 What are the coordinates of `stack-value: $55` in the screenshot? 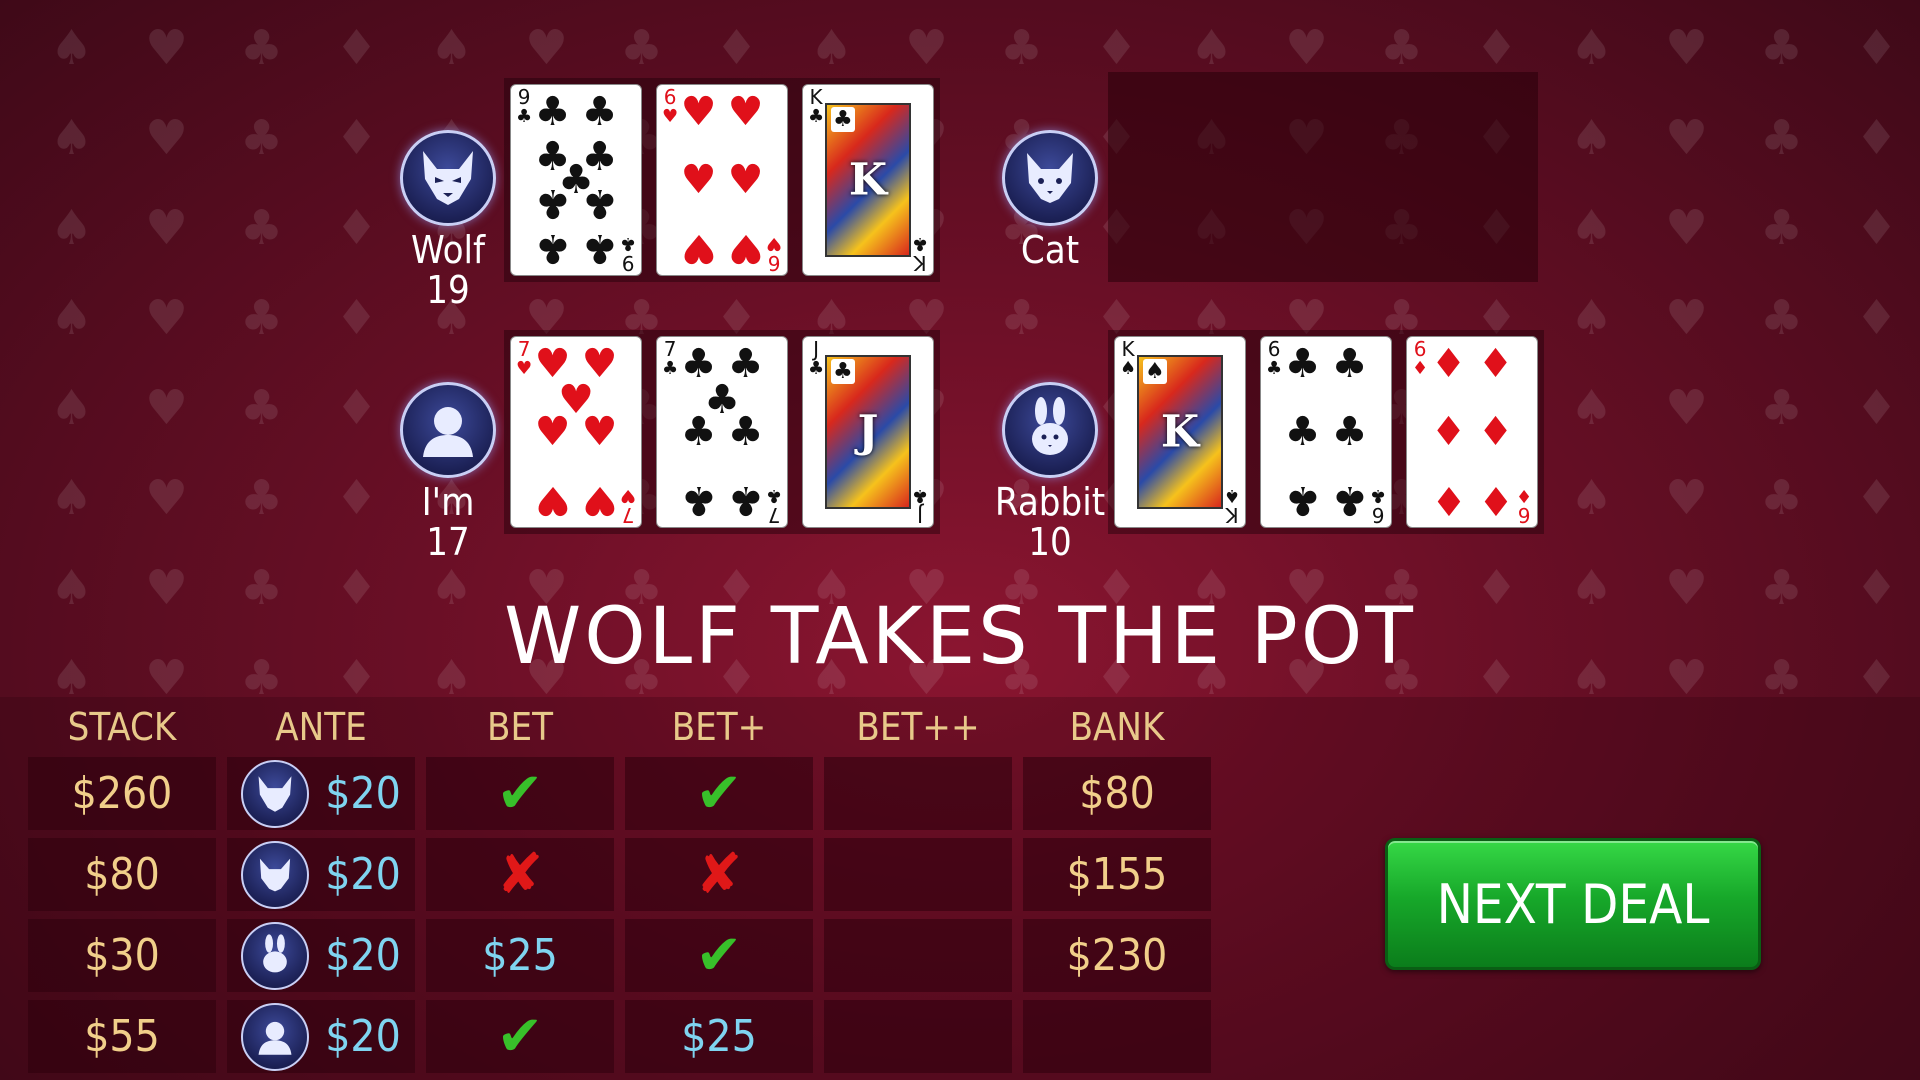 It's located at (122, 1036).